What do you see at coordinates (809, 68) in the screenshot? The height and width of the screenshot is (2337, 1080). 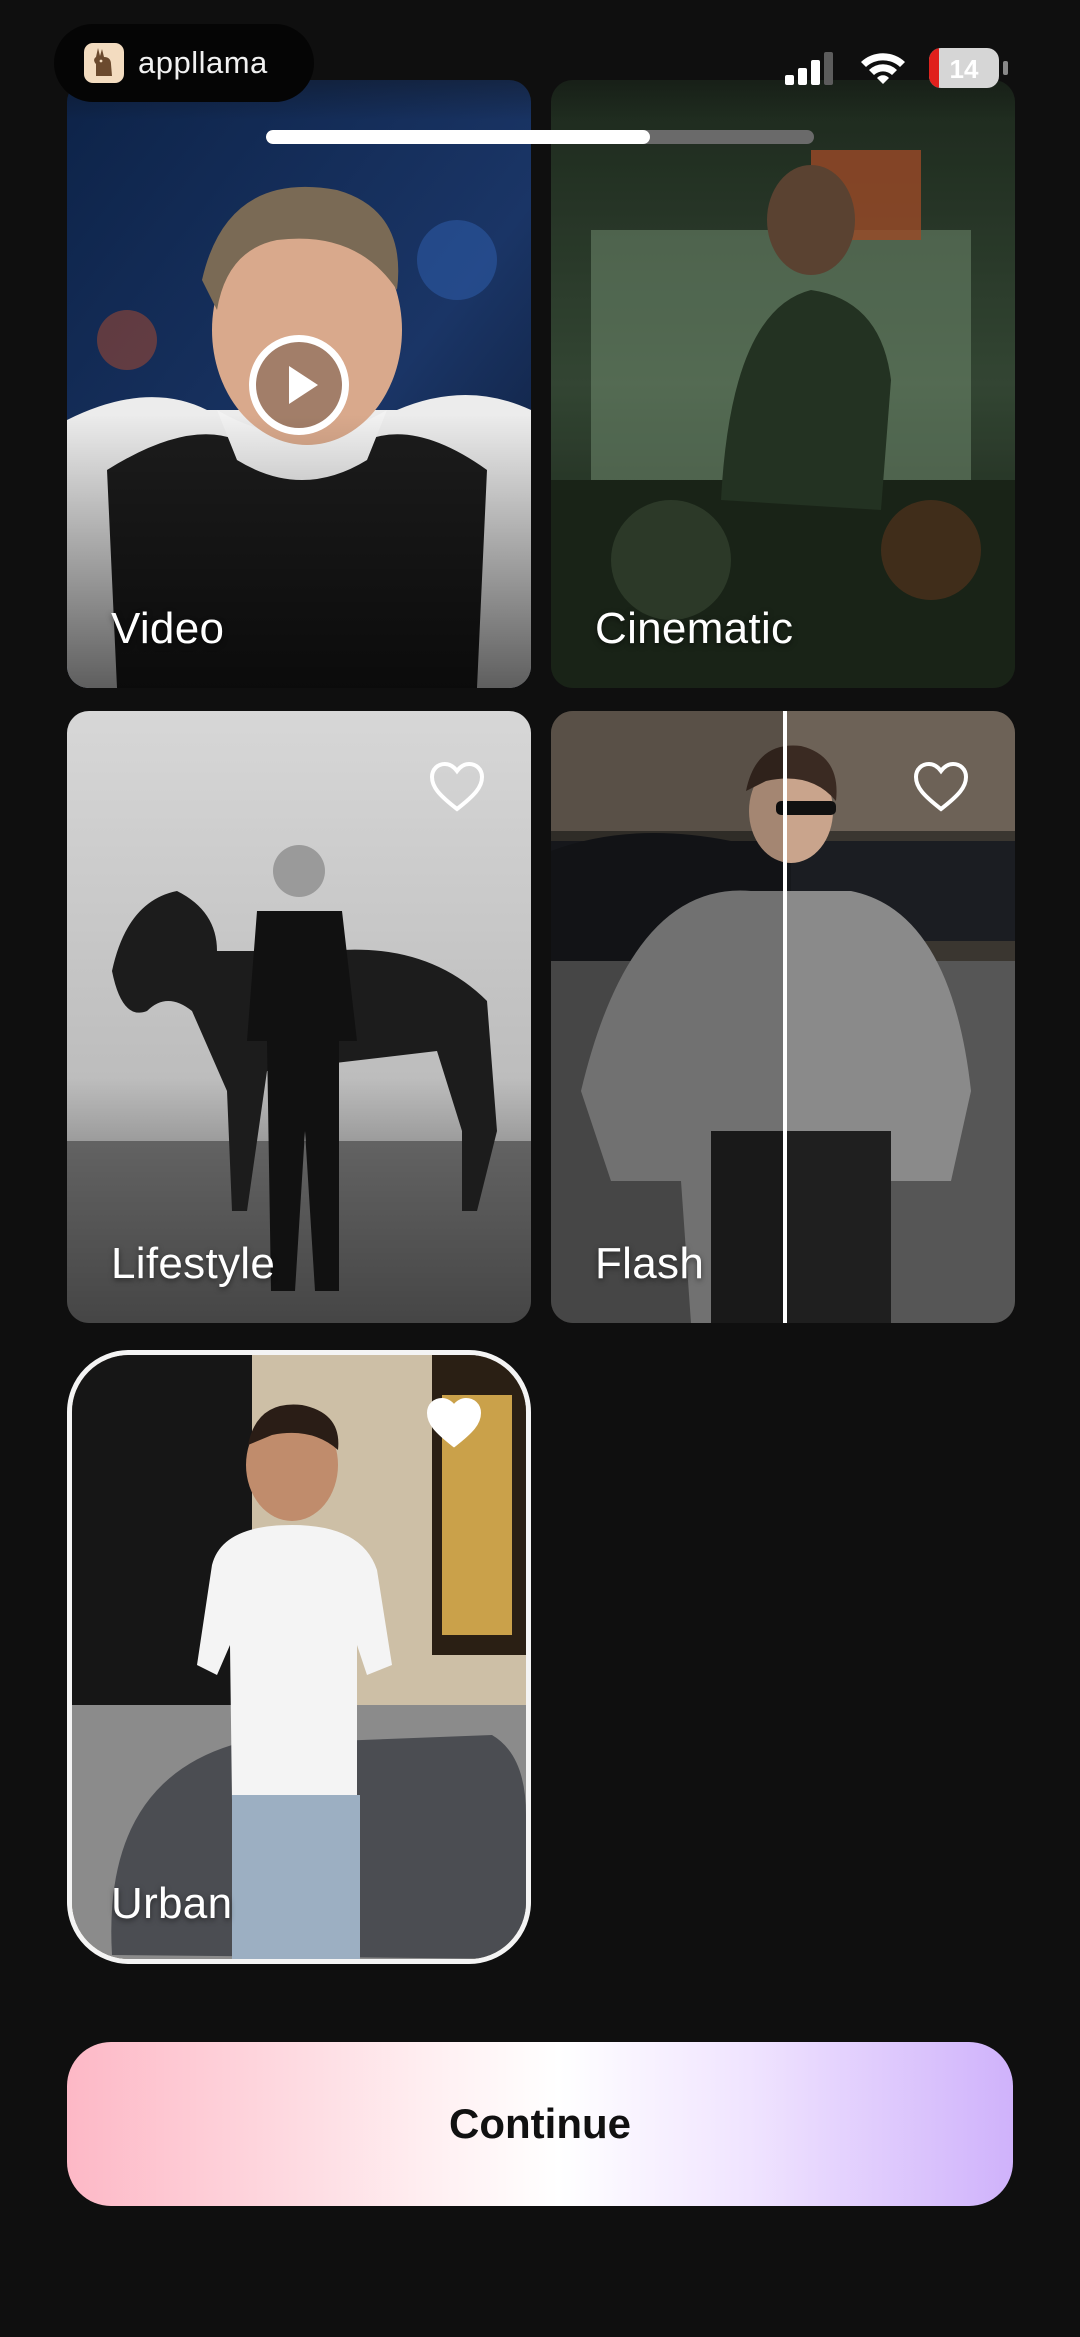 I see `cellular-signal-icon` at bounding box center [809, 68].